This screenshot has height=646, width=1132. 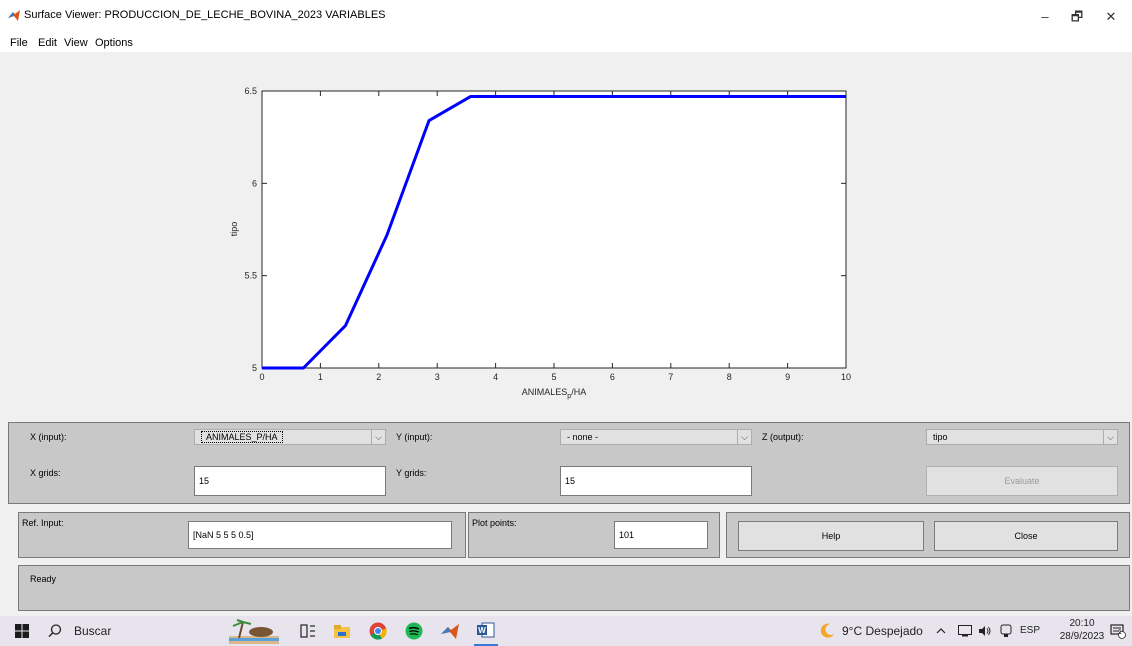 What do you see at coordinates (378, 377) in the screenshot?
I see `x-tick-label: 2` at bounding box center [378, 377].